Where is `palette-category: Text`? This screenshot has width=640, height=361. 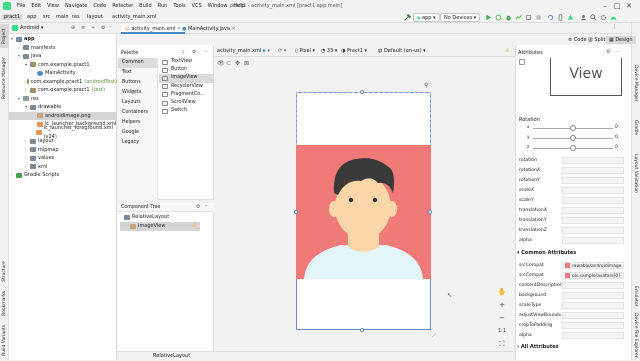
palette-category: Text is located at coordinates (137, 73).